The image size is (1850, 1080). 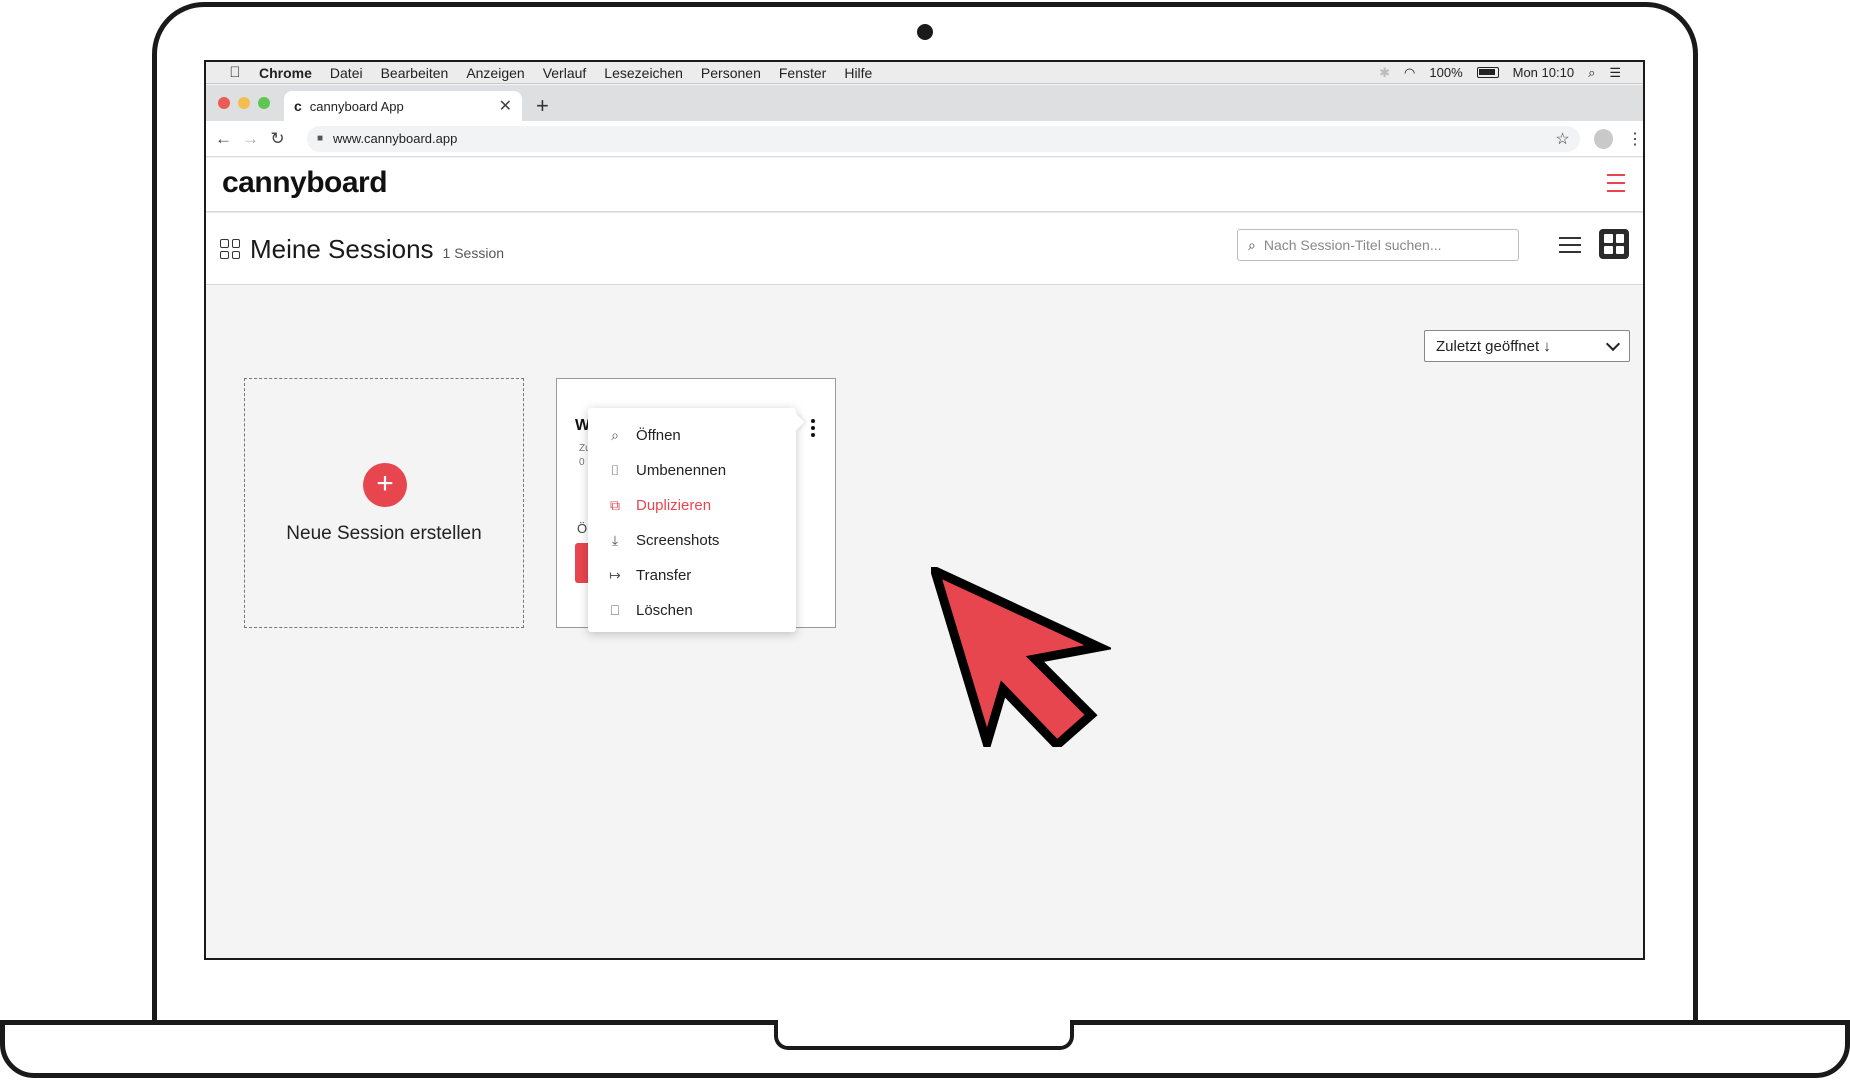 What do you see at coordinates (1446, 72) in the screenshot?
I see `battery-percent: 100%` at bounding box center [1446, 72].